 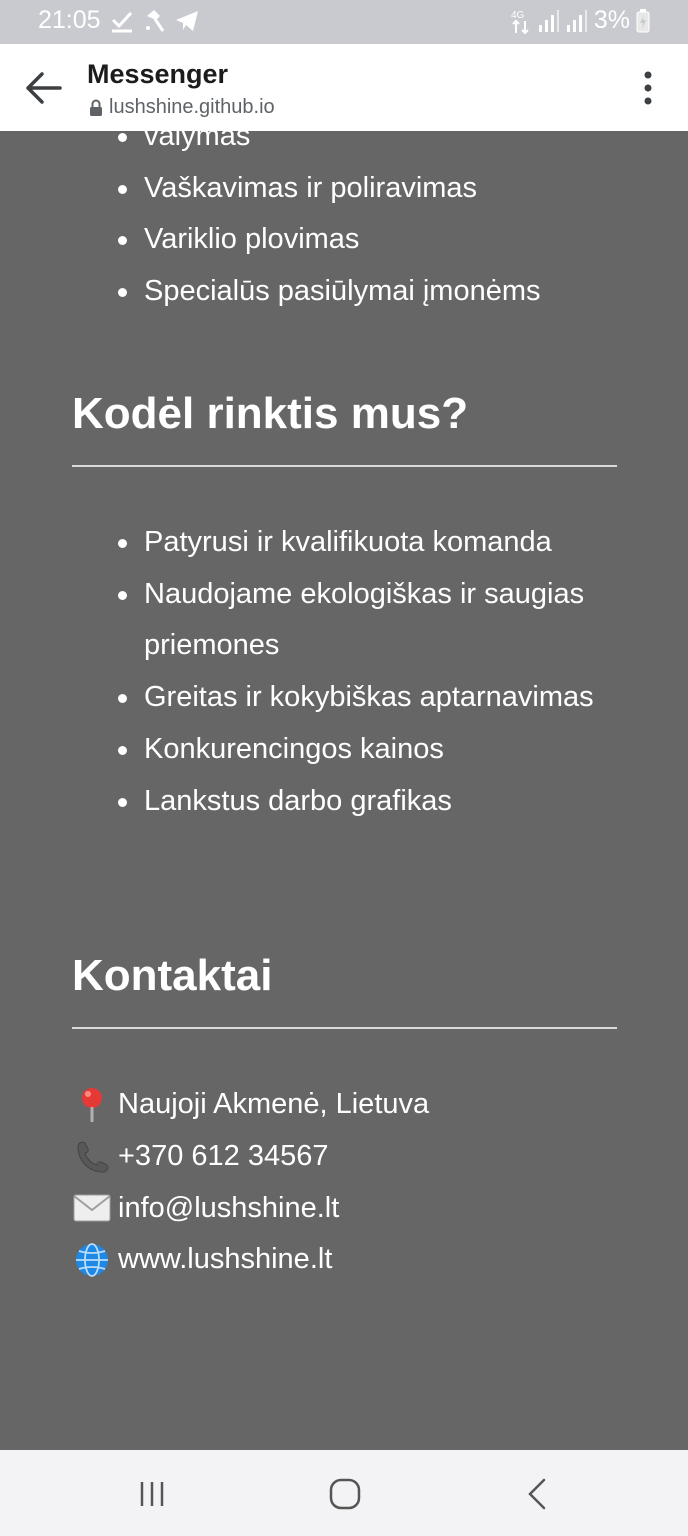 I want to click on contact-website: www.lushshine.lt, so click(x=250, y=1260).